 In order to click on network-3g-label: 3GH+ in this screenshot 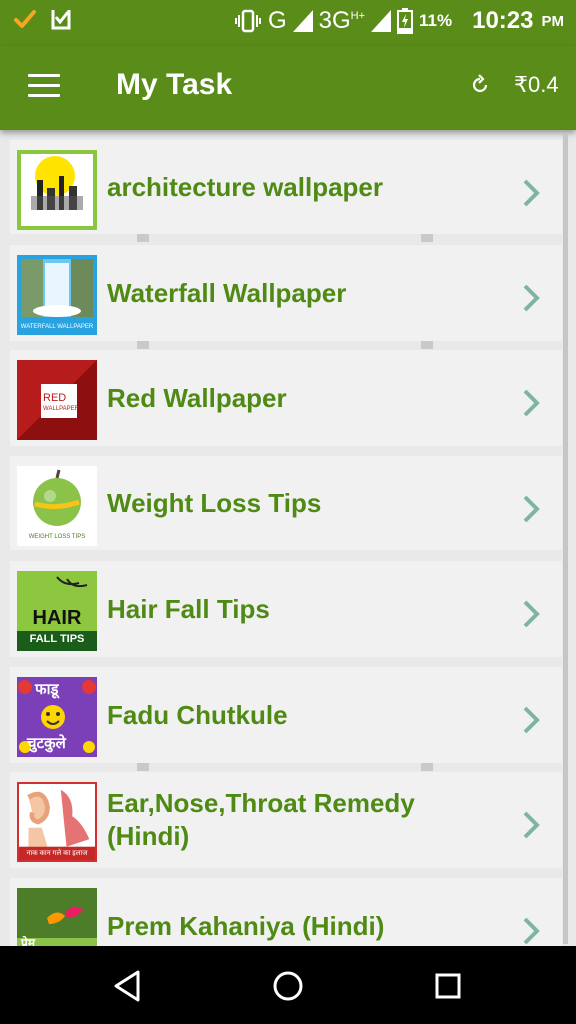, I will do `click(342, 20)`.